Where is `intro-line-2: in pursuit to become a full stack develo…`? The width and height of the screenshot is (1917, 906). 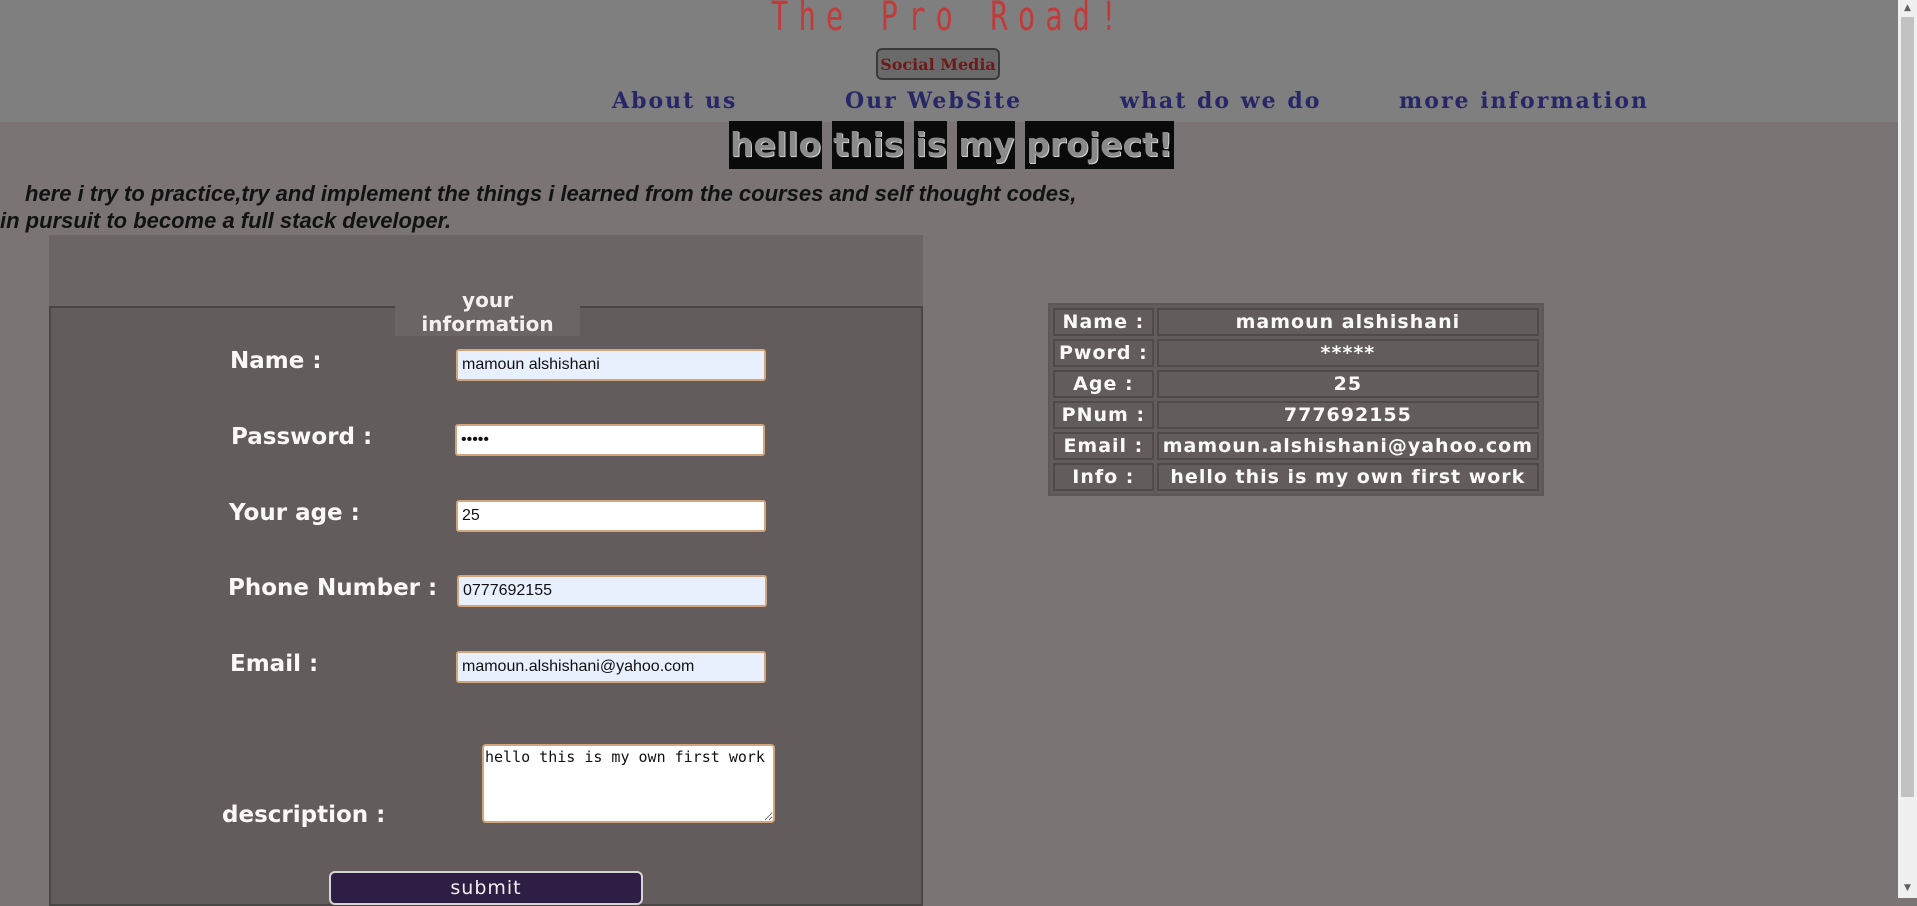
intro-line-2: in pursuit to become a full stack develo… is located at coordinates (226, 220).